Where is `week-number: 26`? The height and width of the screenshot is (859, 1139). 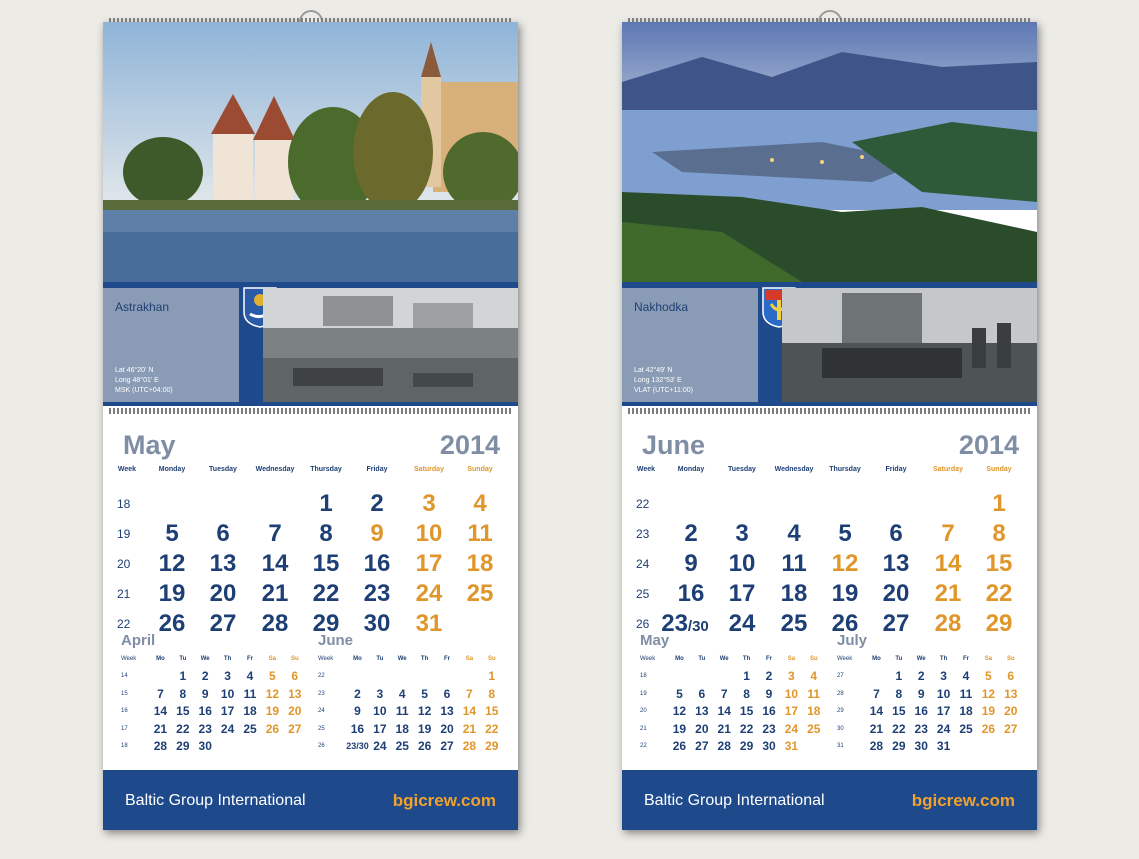
week-number: 26 is located at coordinates (643, 624).